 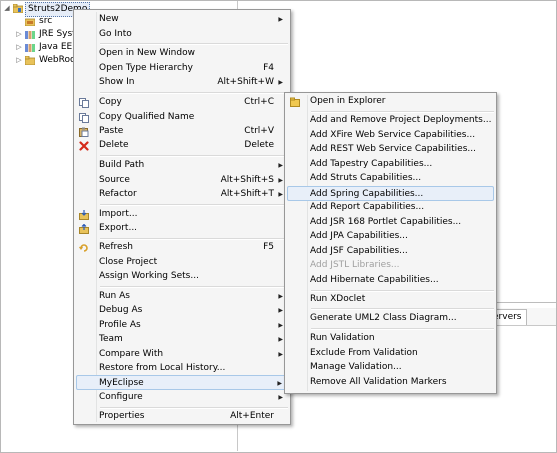 What do you see at coordinates (109, 19) in the screenshot?
I see `menu-item-label: New` at bounding box center [109, 19].